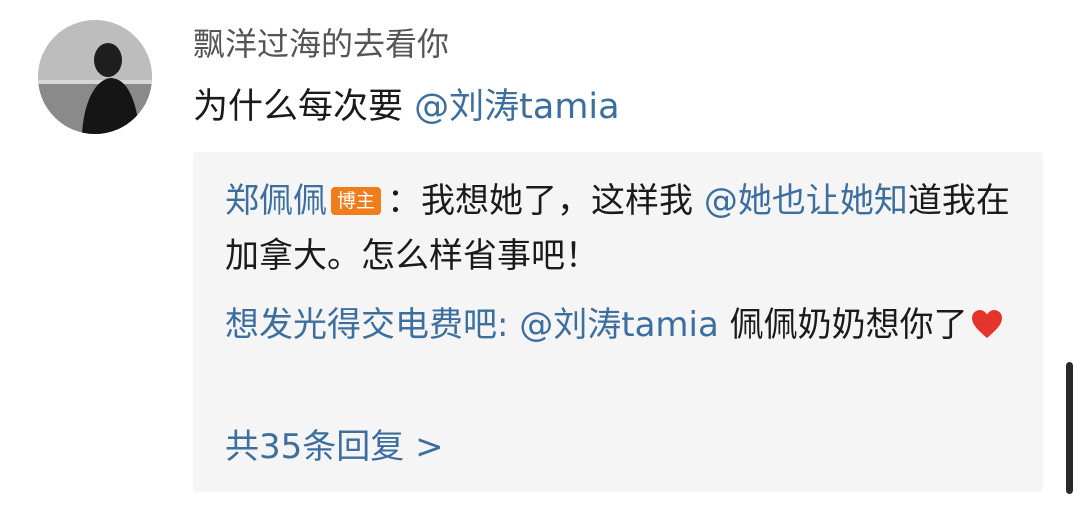 The image size is (1080, 510). I want to click on avatar, so click(95, 77).